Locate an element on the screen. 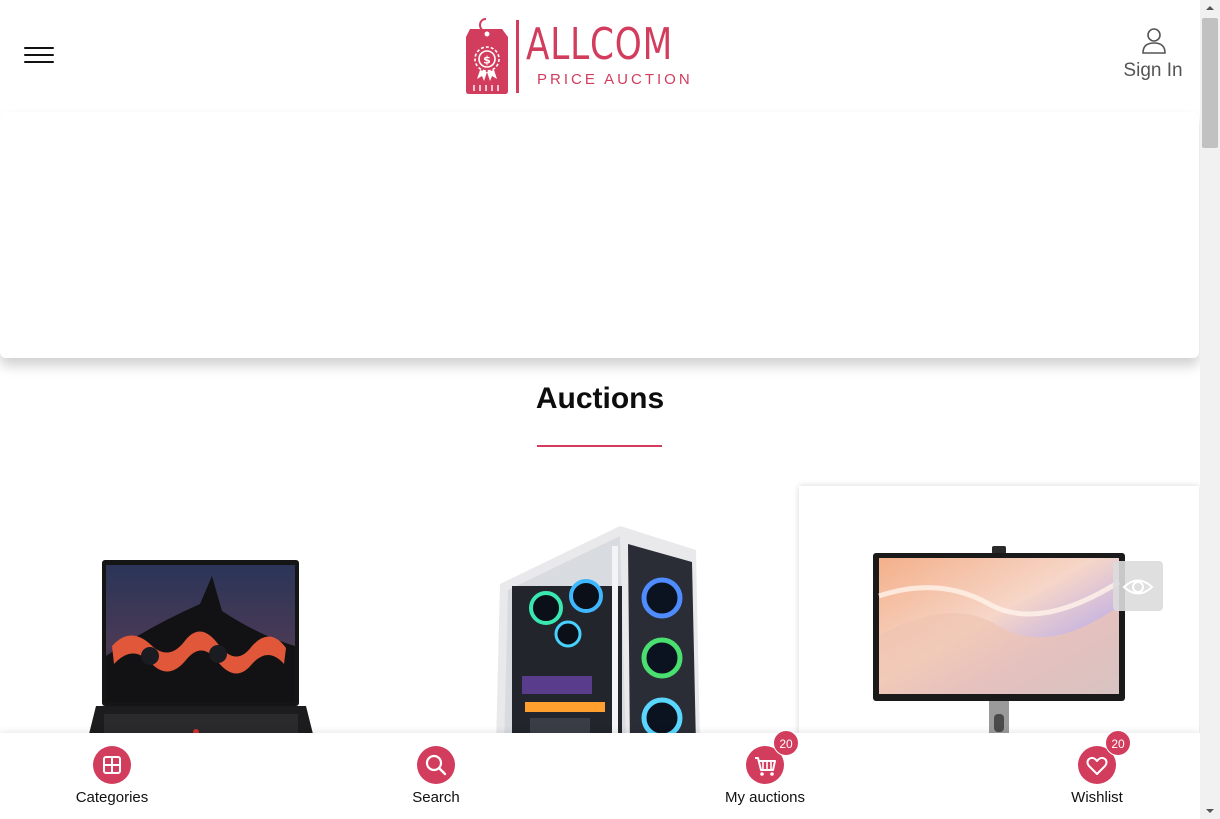  scroll-down-arrow-icon is located at coordinates (1210, 811).